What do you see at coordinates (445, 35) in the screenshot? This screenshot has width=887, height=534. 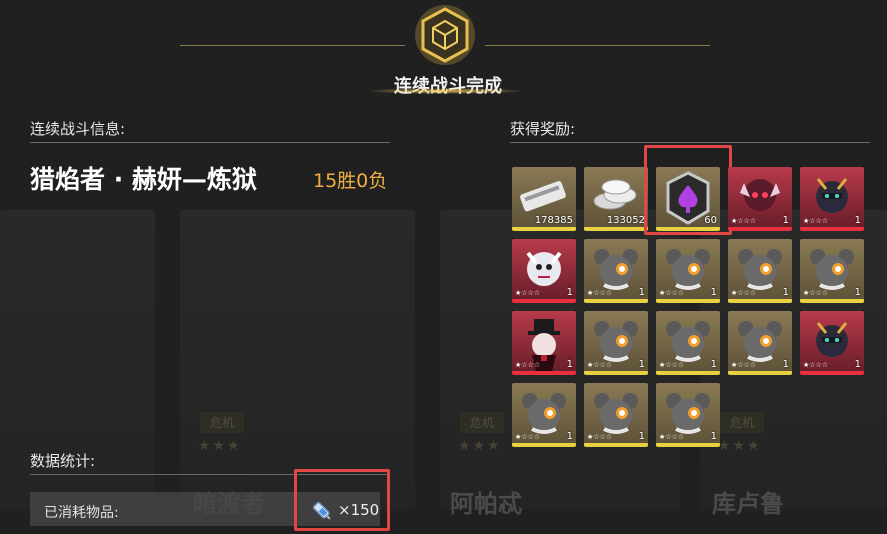 I see `cube-emblem-icon` at bounding box center [445, 35].